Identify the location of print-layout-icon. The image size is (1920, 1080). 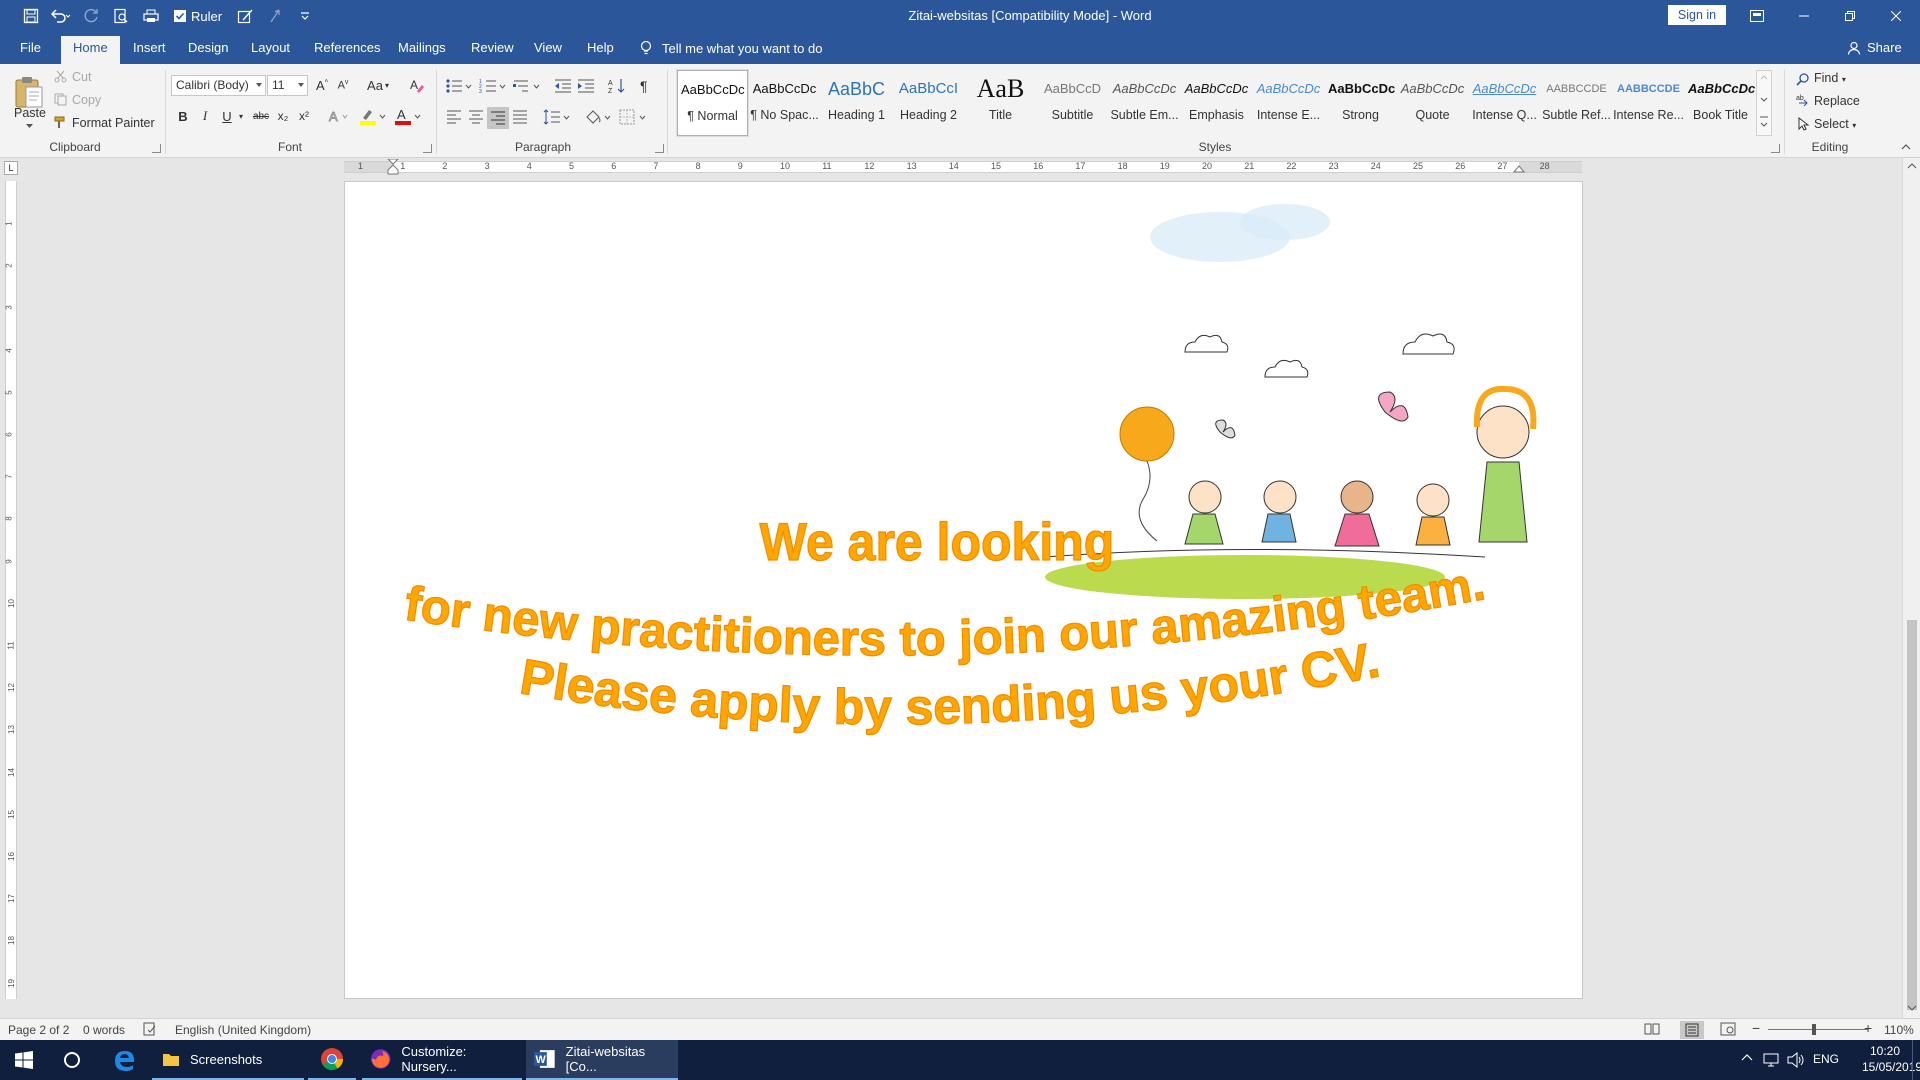
(1692, 1030).